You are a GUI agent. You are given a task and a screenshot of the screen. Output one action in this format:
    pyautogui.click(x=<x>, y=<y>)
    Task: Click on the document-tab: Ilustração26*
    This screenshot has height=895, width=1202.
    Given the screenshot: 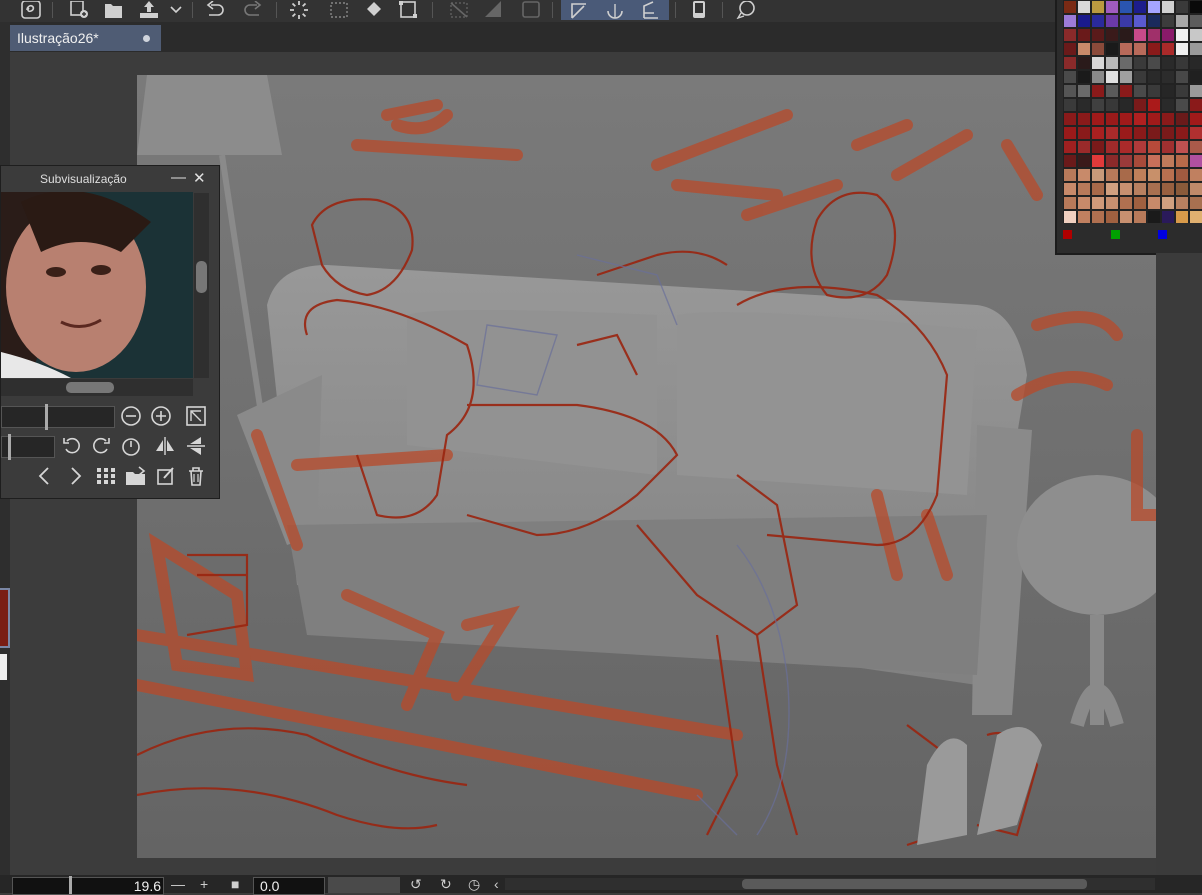 What is the action you would take?
    pyautogui.click(x=85, y=38)
    